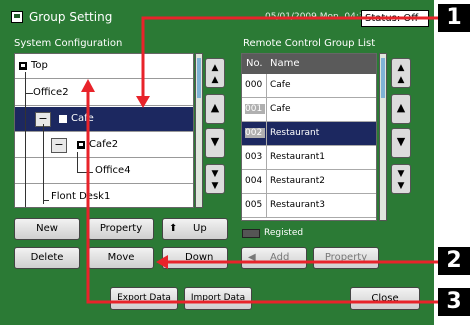 Image resolution: width=473 pixels, height=325 pixels. Describe the element at coordinates (401, 143) in the screenshot. I see `list-scroll-down-button: ▼` at that location.